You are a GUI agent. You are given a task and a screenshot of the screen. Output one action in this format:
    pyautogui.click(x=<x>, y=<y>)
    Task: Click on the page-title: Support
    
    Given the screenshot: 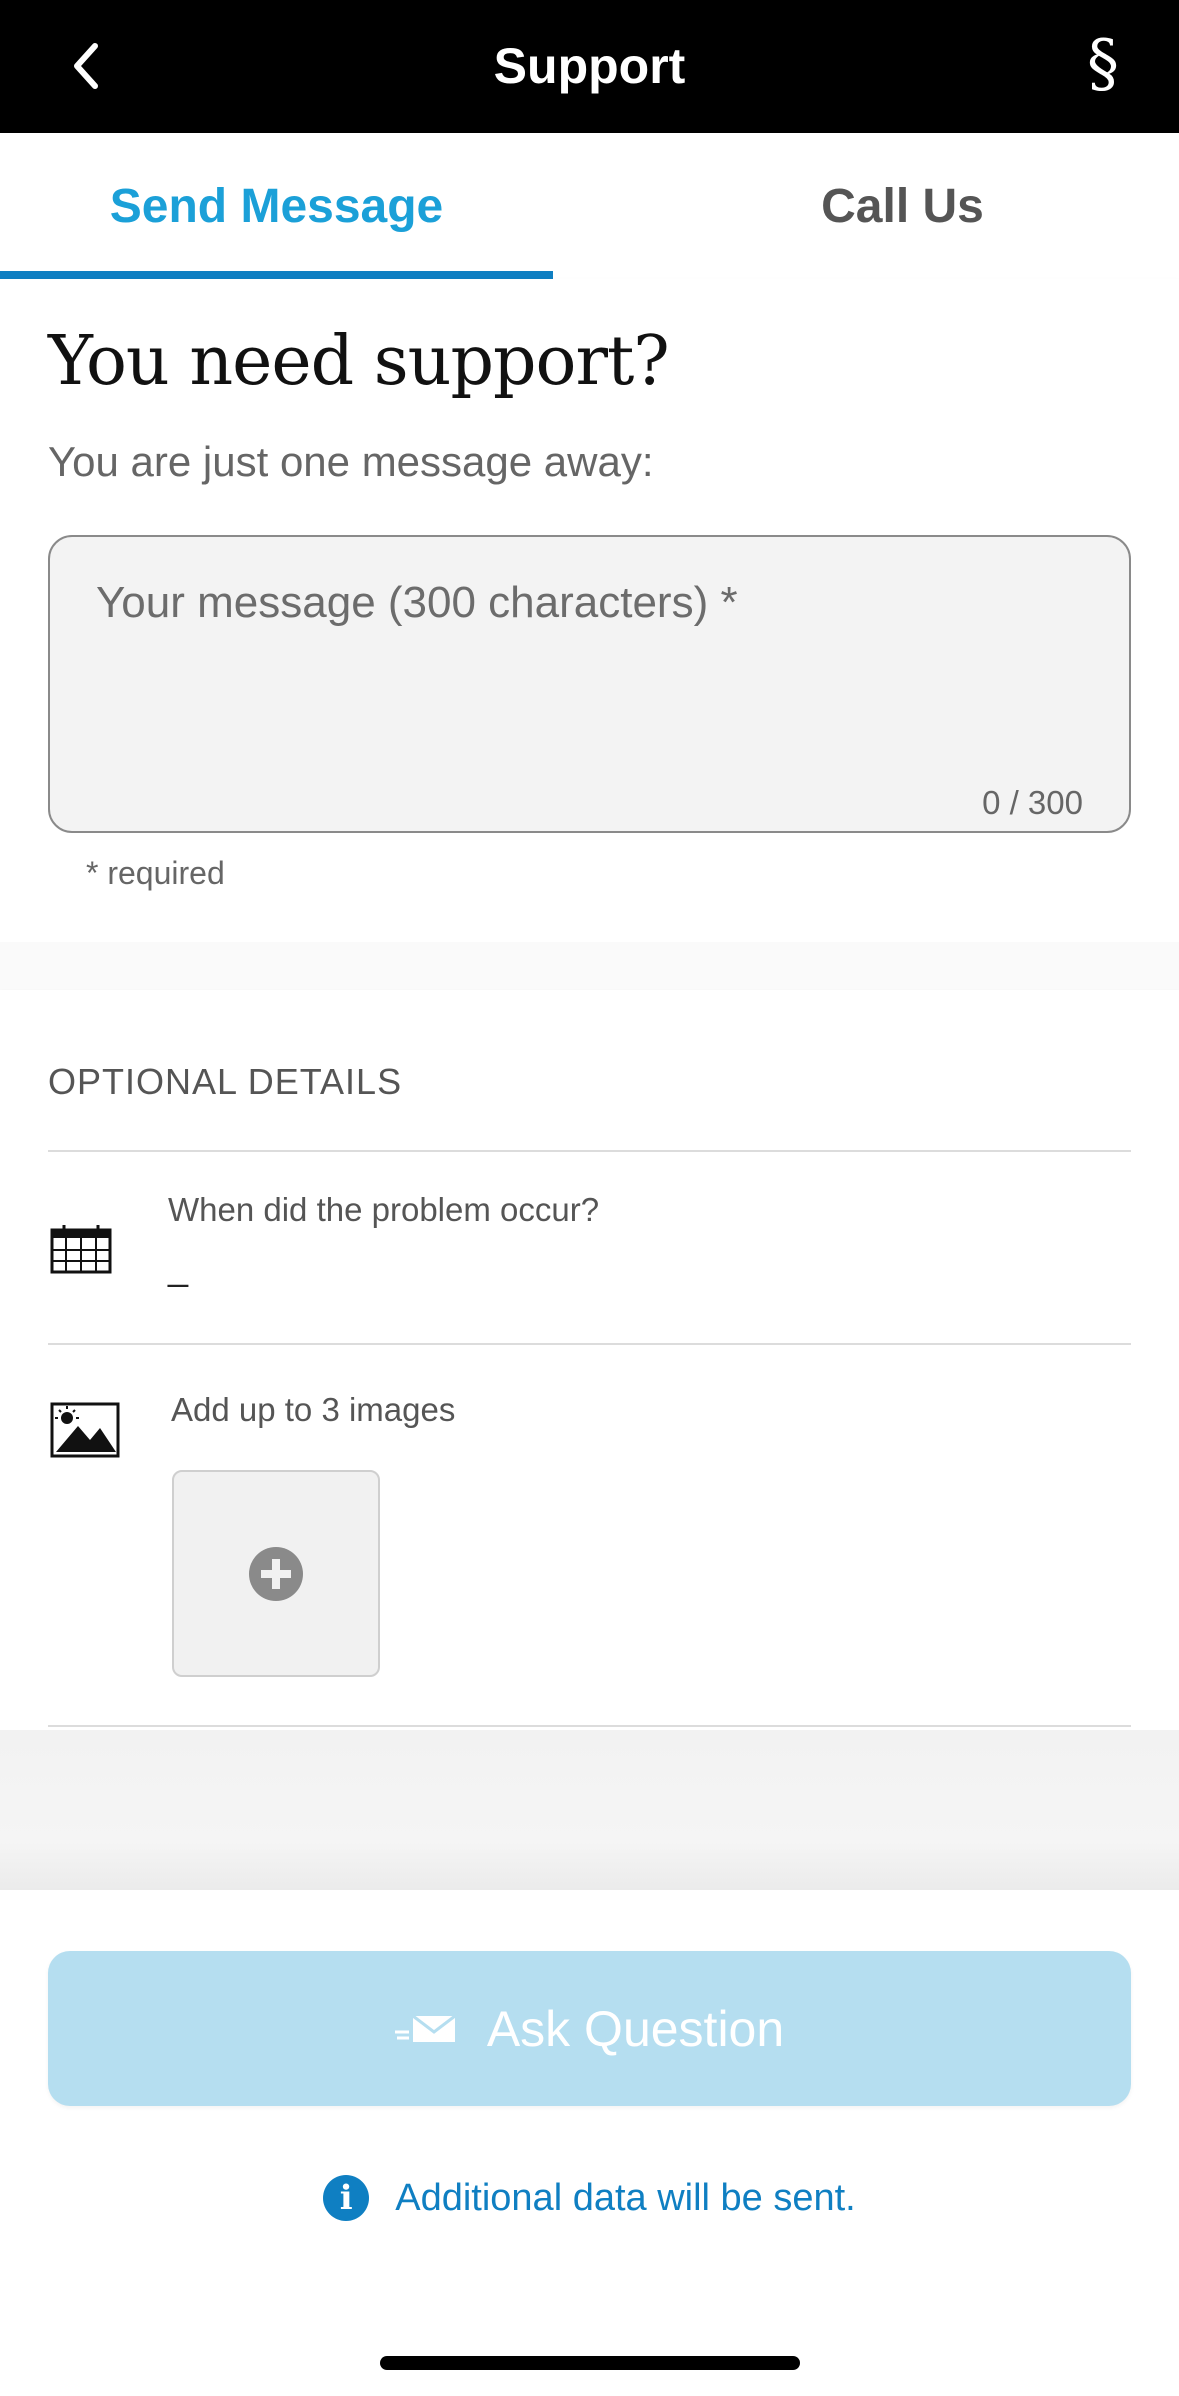 What is the action you would take?
    pyautogui.click(x=589, y=66)
    